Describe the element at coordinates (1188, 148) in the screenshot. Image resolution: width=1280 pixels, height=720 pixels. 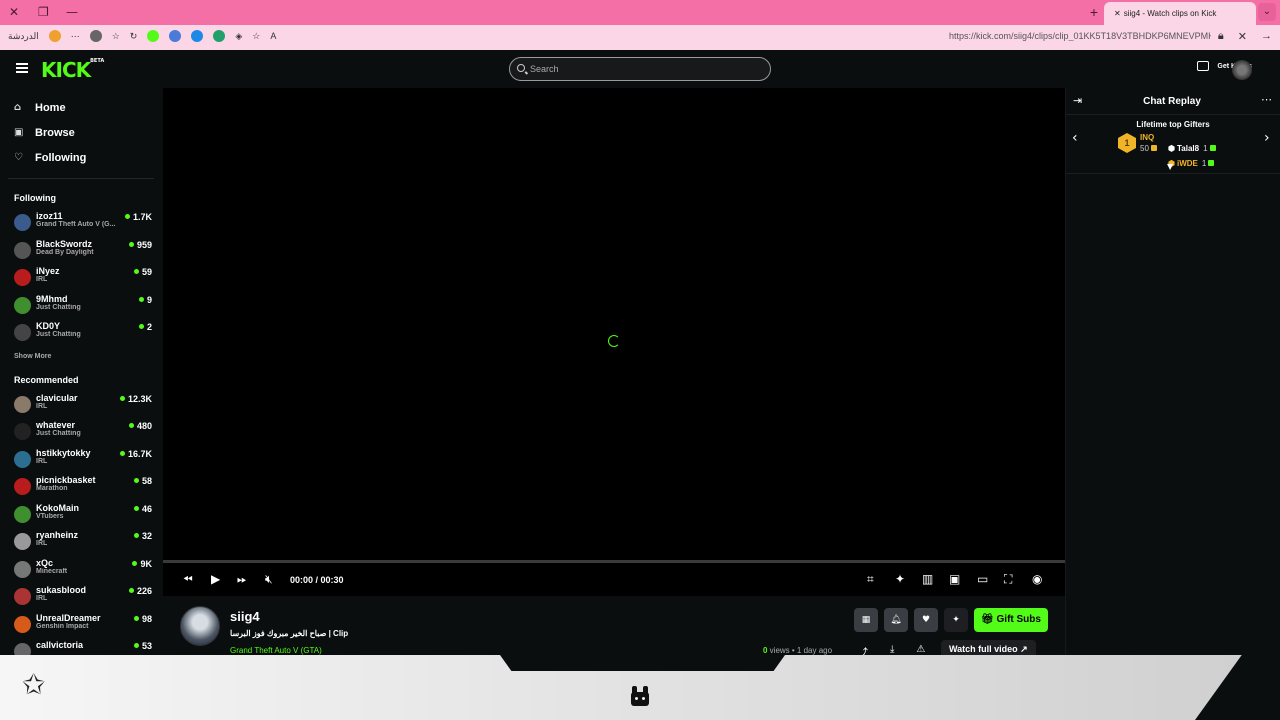
I see `gifter-name: Talal8` at that location.